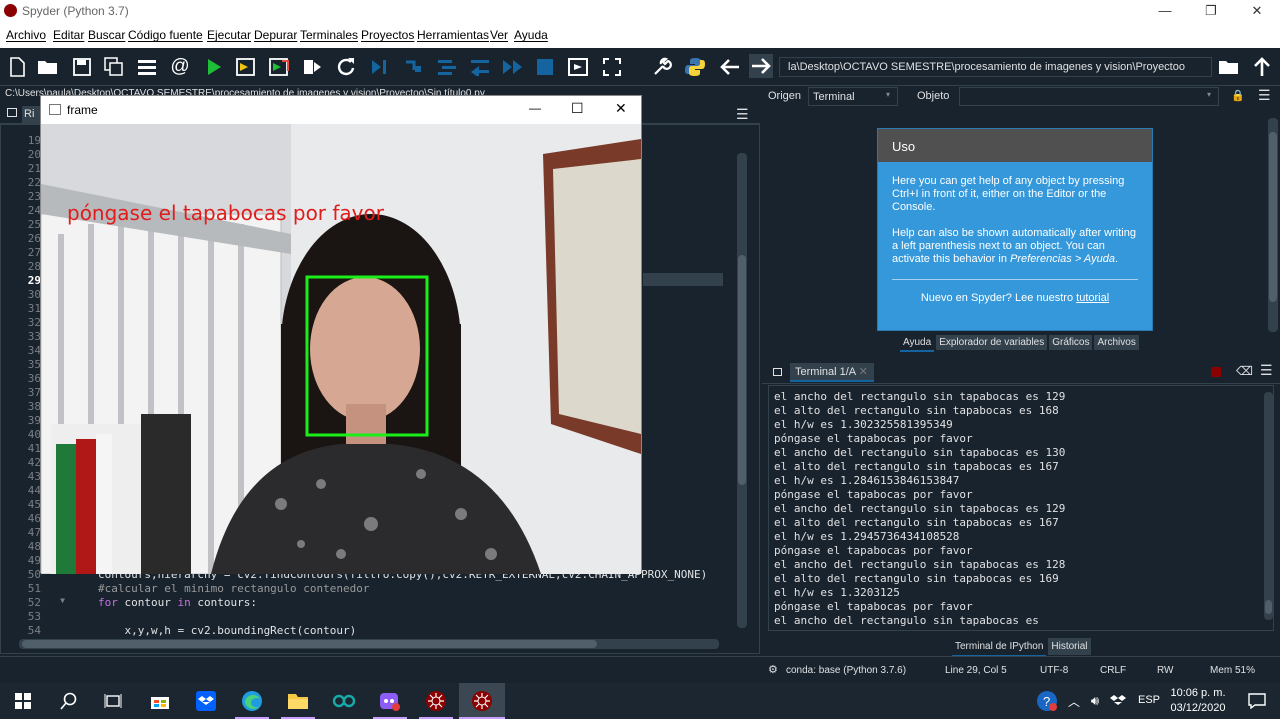 This screenshot has width=1280, height=719. Describe the element at coordinates (275, 35) in the screenshot. I see `menu-depurar: Depurar` at that location.